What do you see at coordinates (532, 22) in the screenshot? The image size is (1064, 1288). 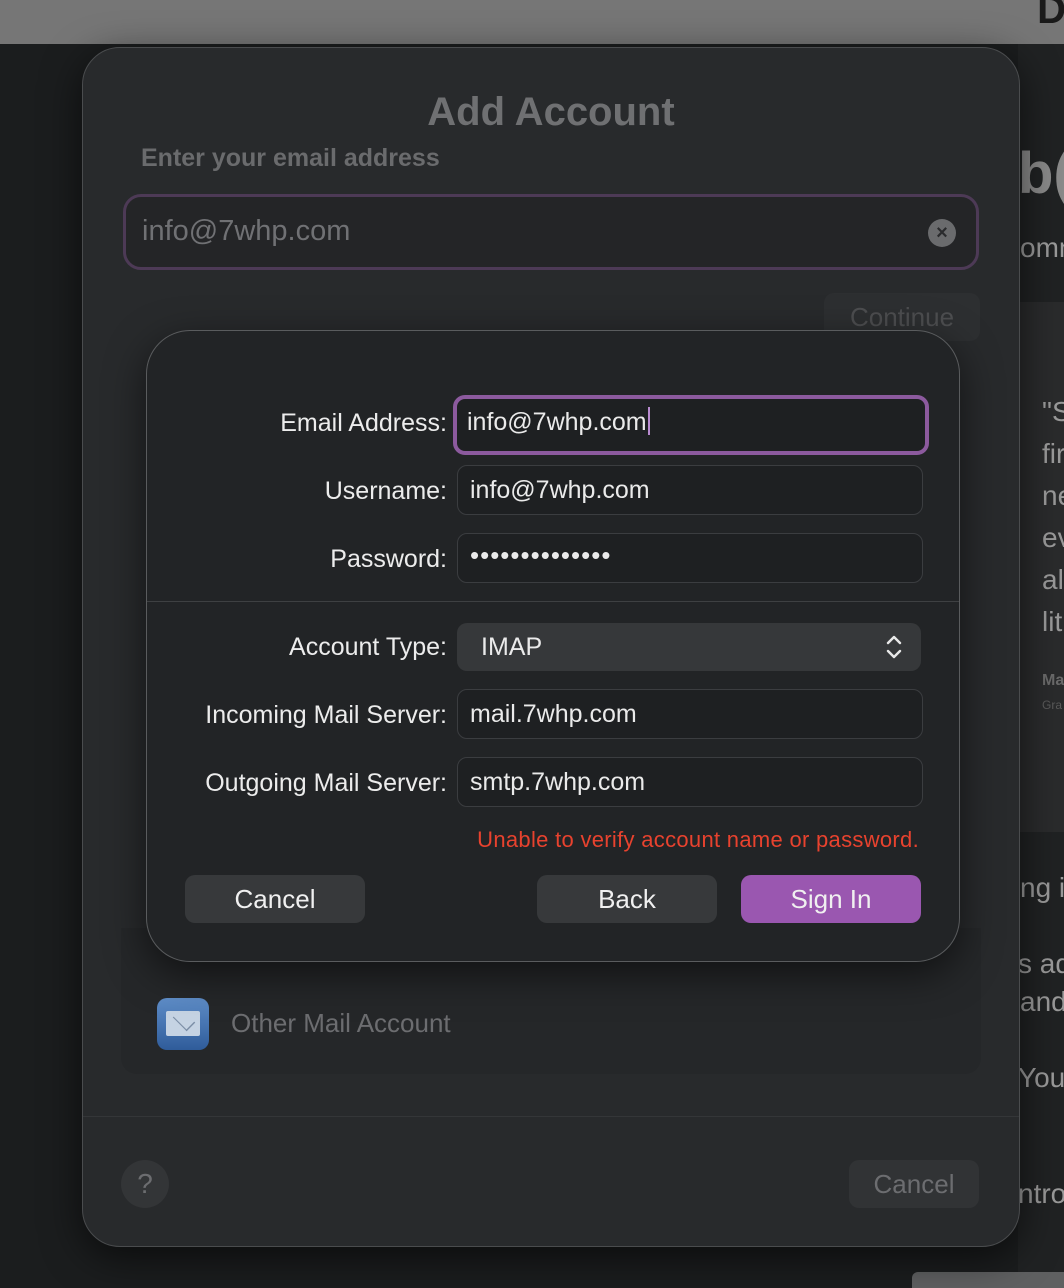 I see `background-window-toolbar: D` at bounding box center [532, 22].